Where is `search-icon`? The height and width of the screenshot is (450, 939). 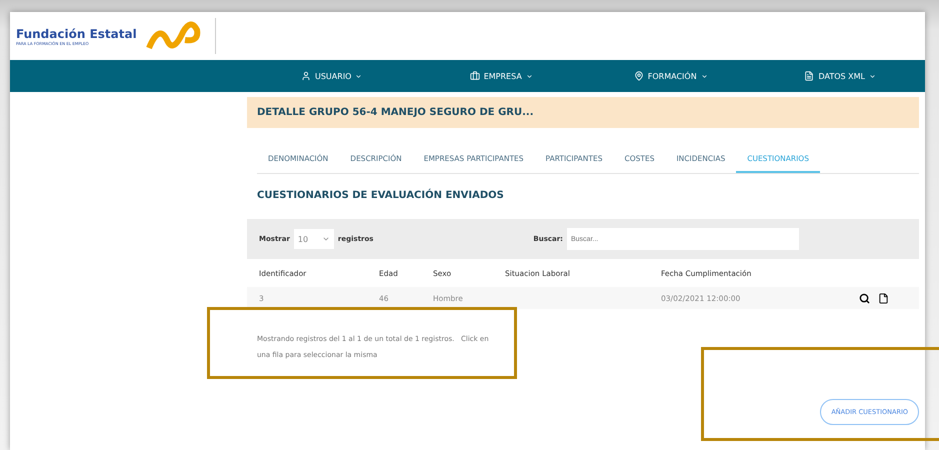 search-icon is located at coordinates (864, 298).